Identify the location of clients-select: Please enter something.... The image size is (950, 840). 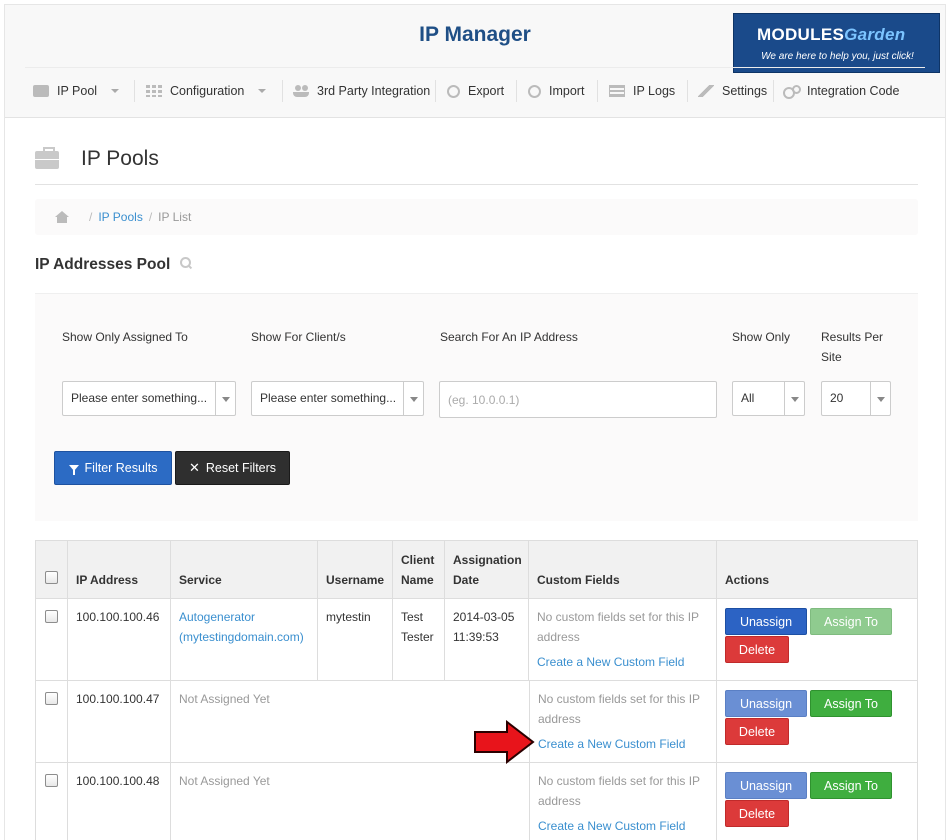
(337, 398).